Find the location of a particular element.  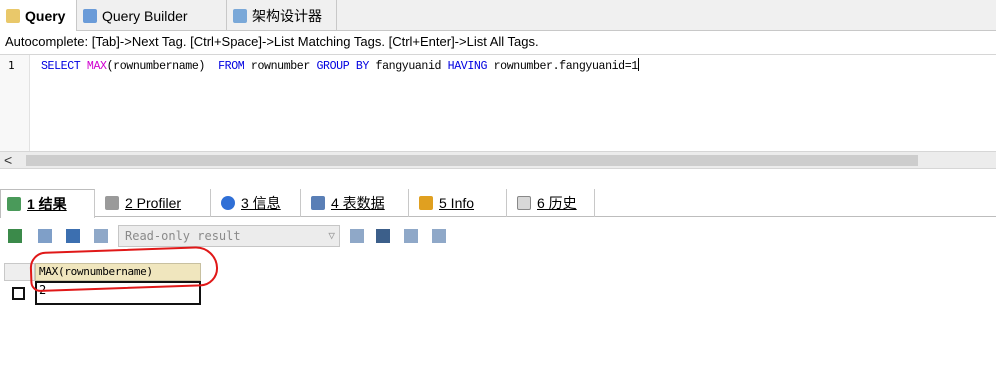

copy-icon is located at coordinates (411, 236).